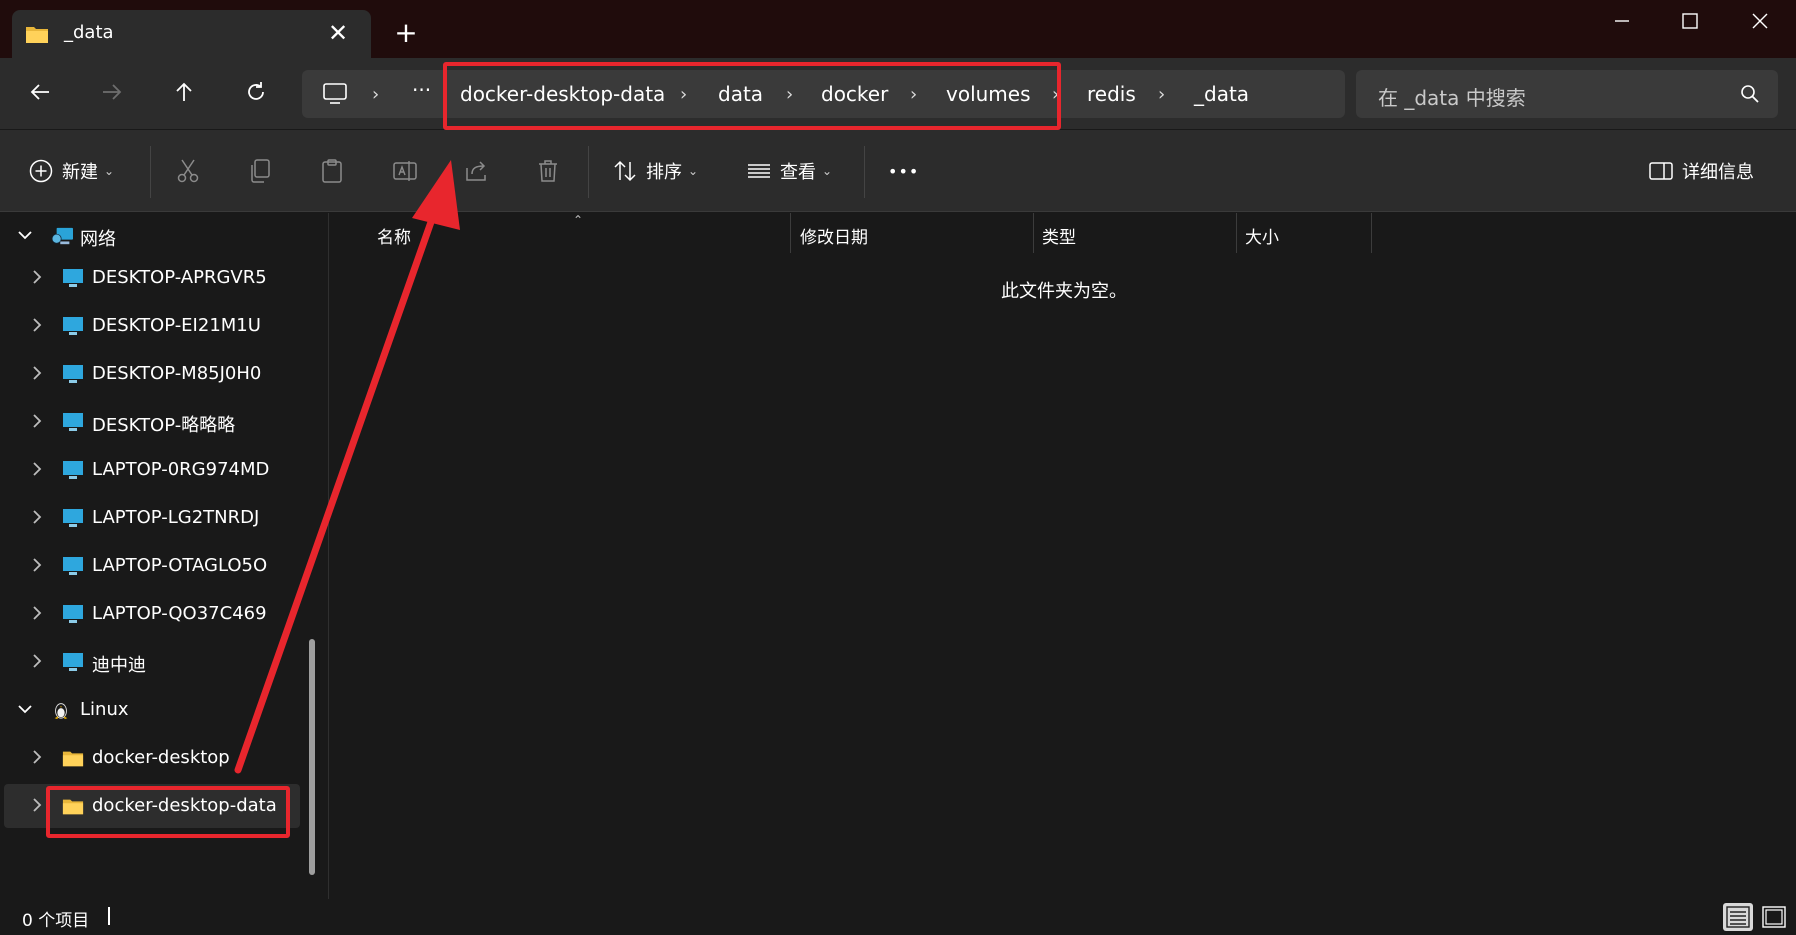 This screenshot has height=935, width=1796. What do you see at coordinates (1718, 172) in the screenshot?
I see `details-label: 详细信息` at bounding box center [1718, 172].